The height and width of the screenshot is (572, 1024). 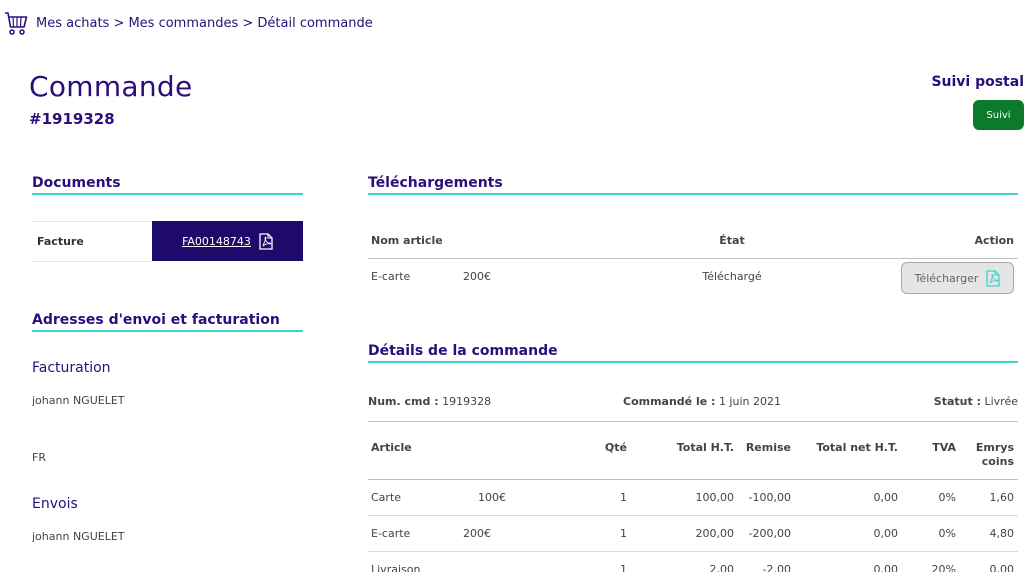 What do you see at coordinates (477, 276) in the screenshot?
I see `download-row-amount: 200€` at bounding box center [477, 276].